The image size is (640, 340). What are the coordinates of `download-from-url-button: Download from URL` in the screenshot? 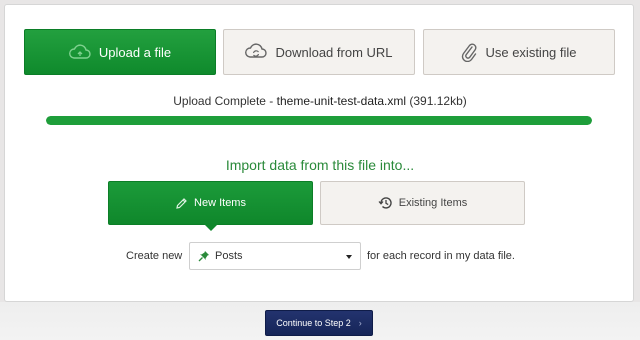 It's located at (319, 52).